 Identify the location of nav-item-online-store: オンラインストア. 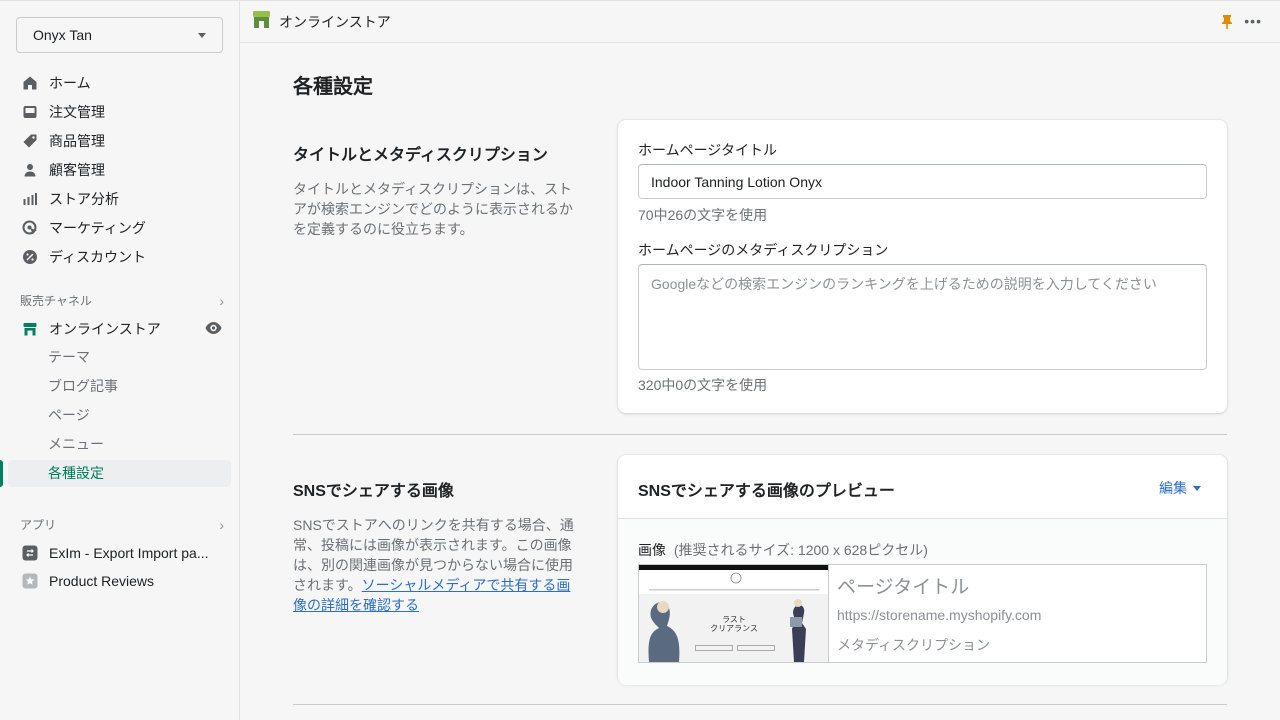
(120, 328).